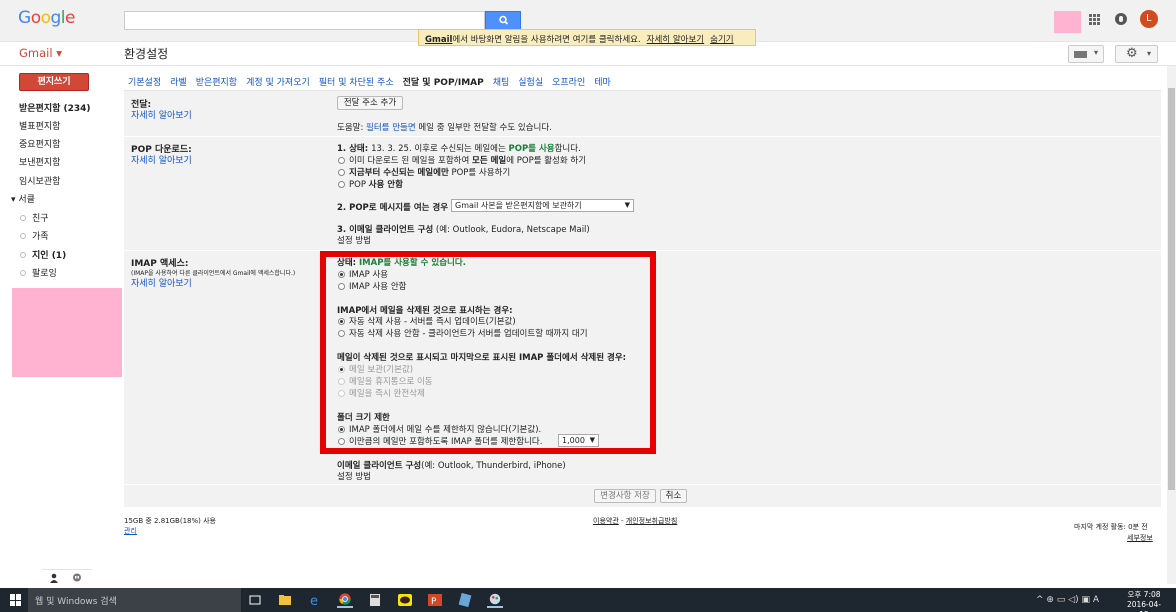 The image size is (1176, 612). I want to click on file-explorer-icon, so click(285, 600).